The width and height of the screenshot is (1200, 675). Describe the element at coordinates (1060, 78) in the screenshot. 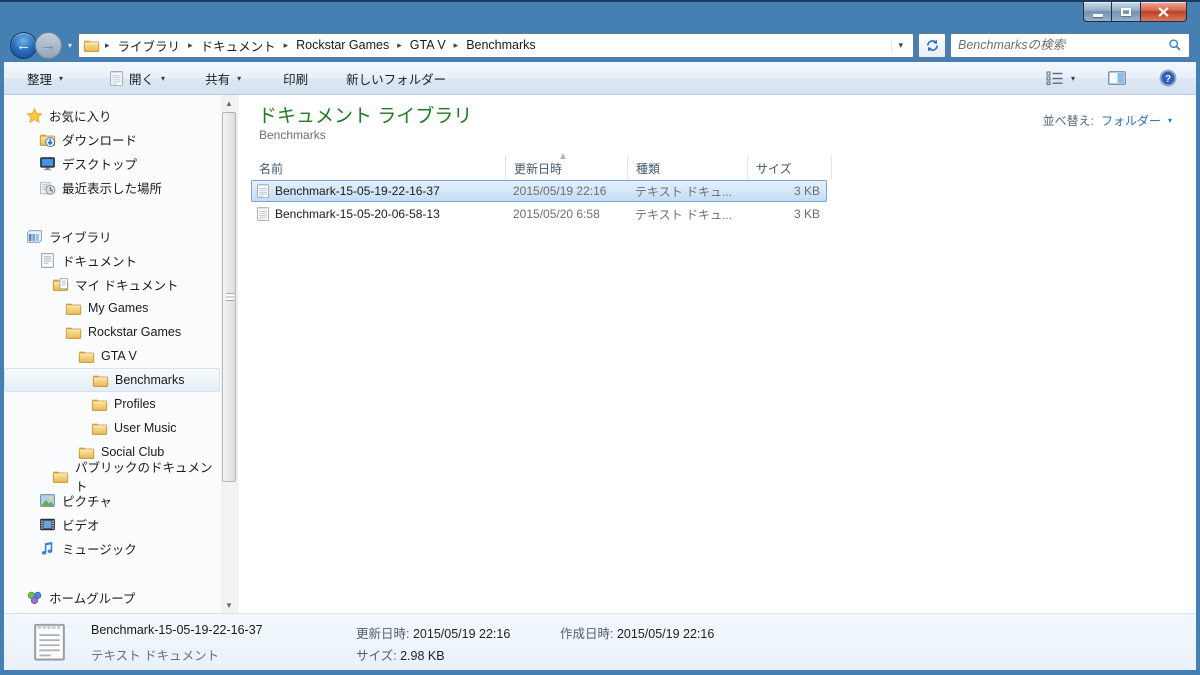

I see `change-view-button: ▾` at that location.